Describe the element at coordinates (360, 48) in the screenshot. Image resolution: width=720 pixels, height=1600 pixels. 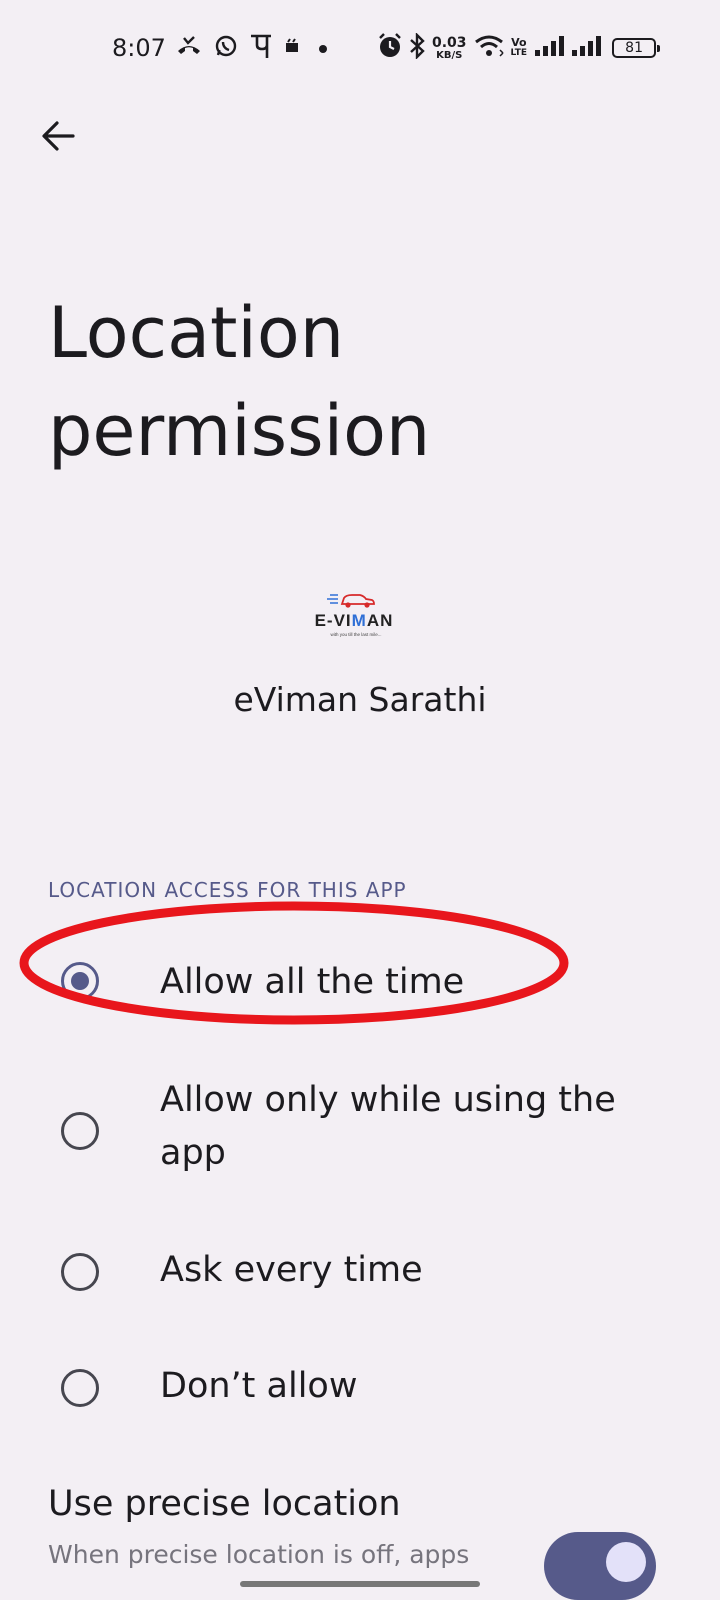
I see `status-bar: 8:07 0.03 KB/S Vo LTE 81` at that location.